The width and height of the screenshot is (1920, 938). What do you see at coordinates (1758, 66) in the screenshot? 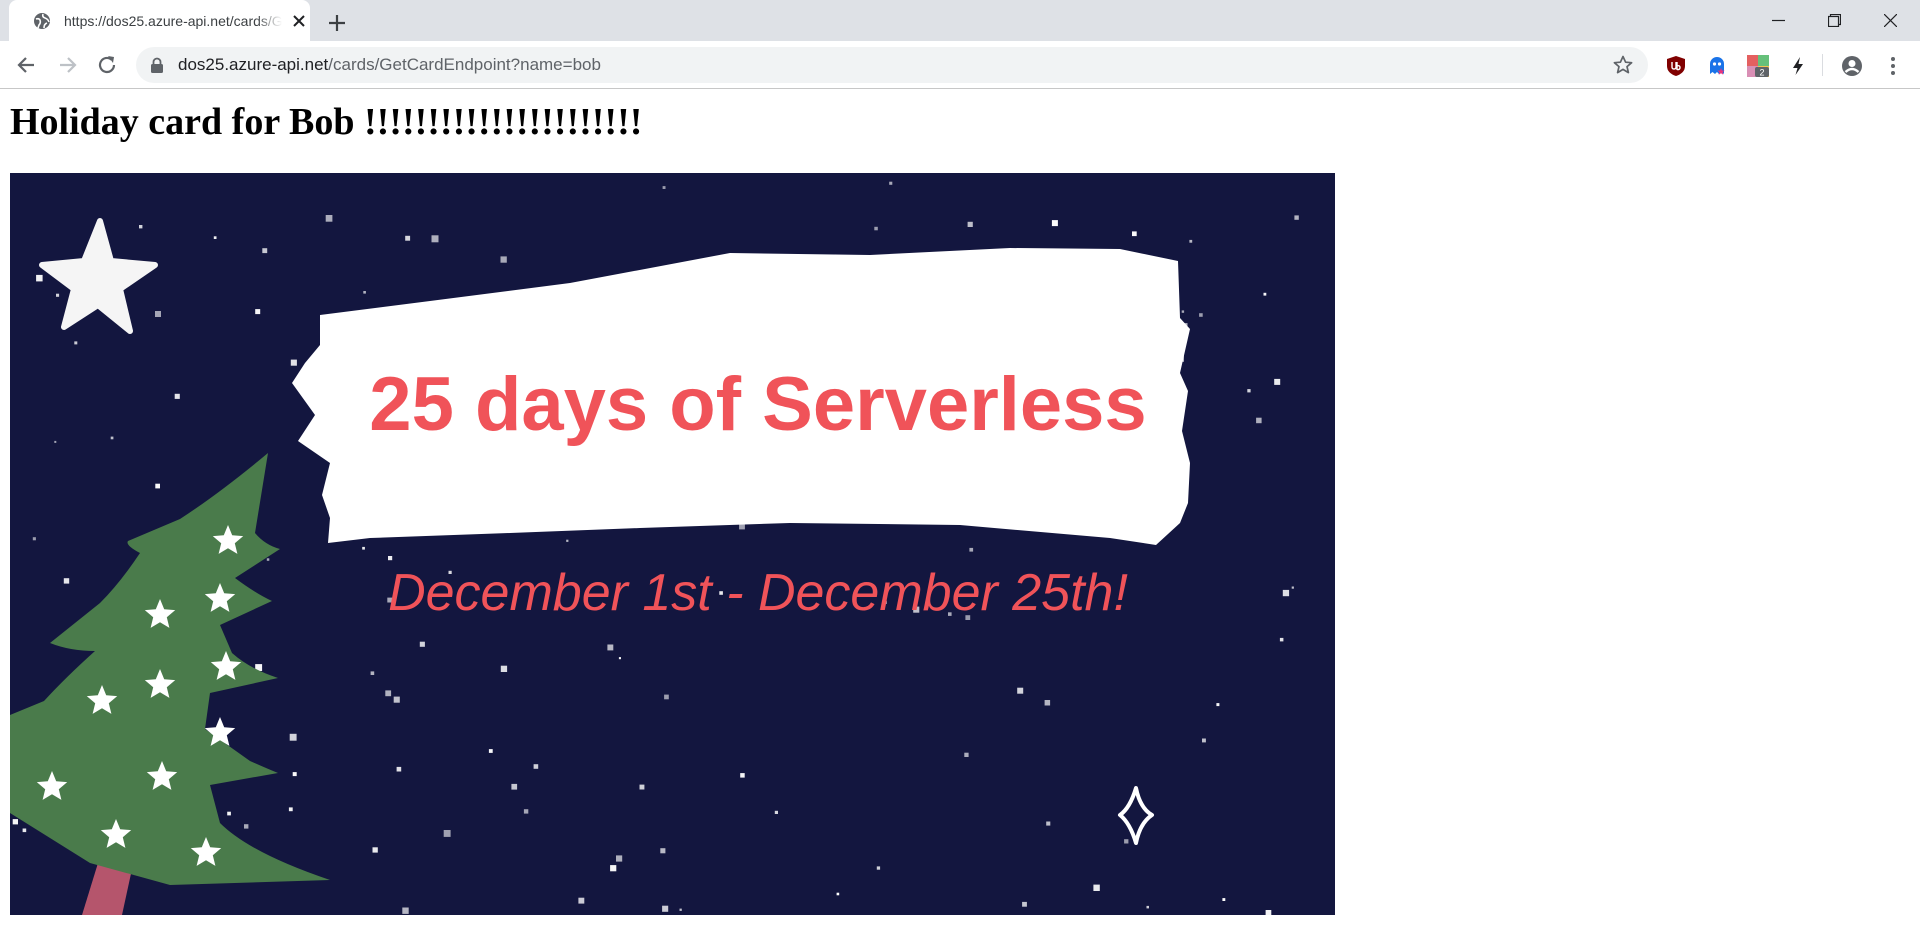
I see `colorful-extension-icon: 2` at bounding box center [1758, 66].